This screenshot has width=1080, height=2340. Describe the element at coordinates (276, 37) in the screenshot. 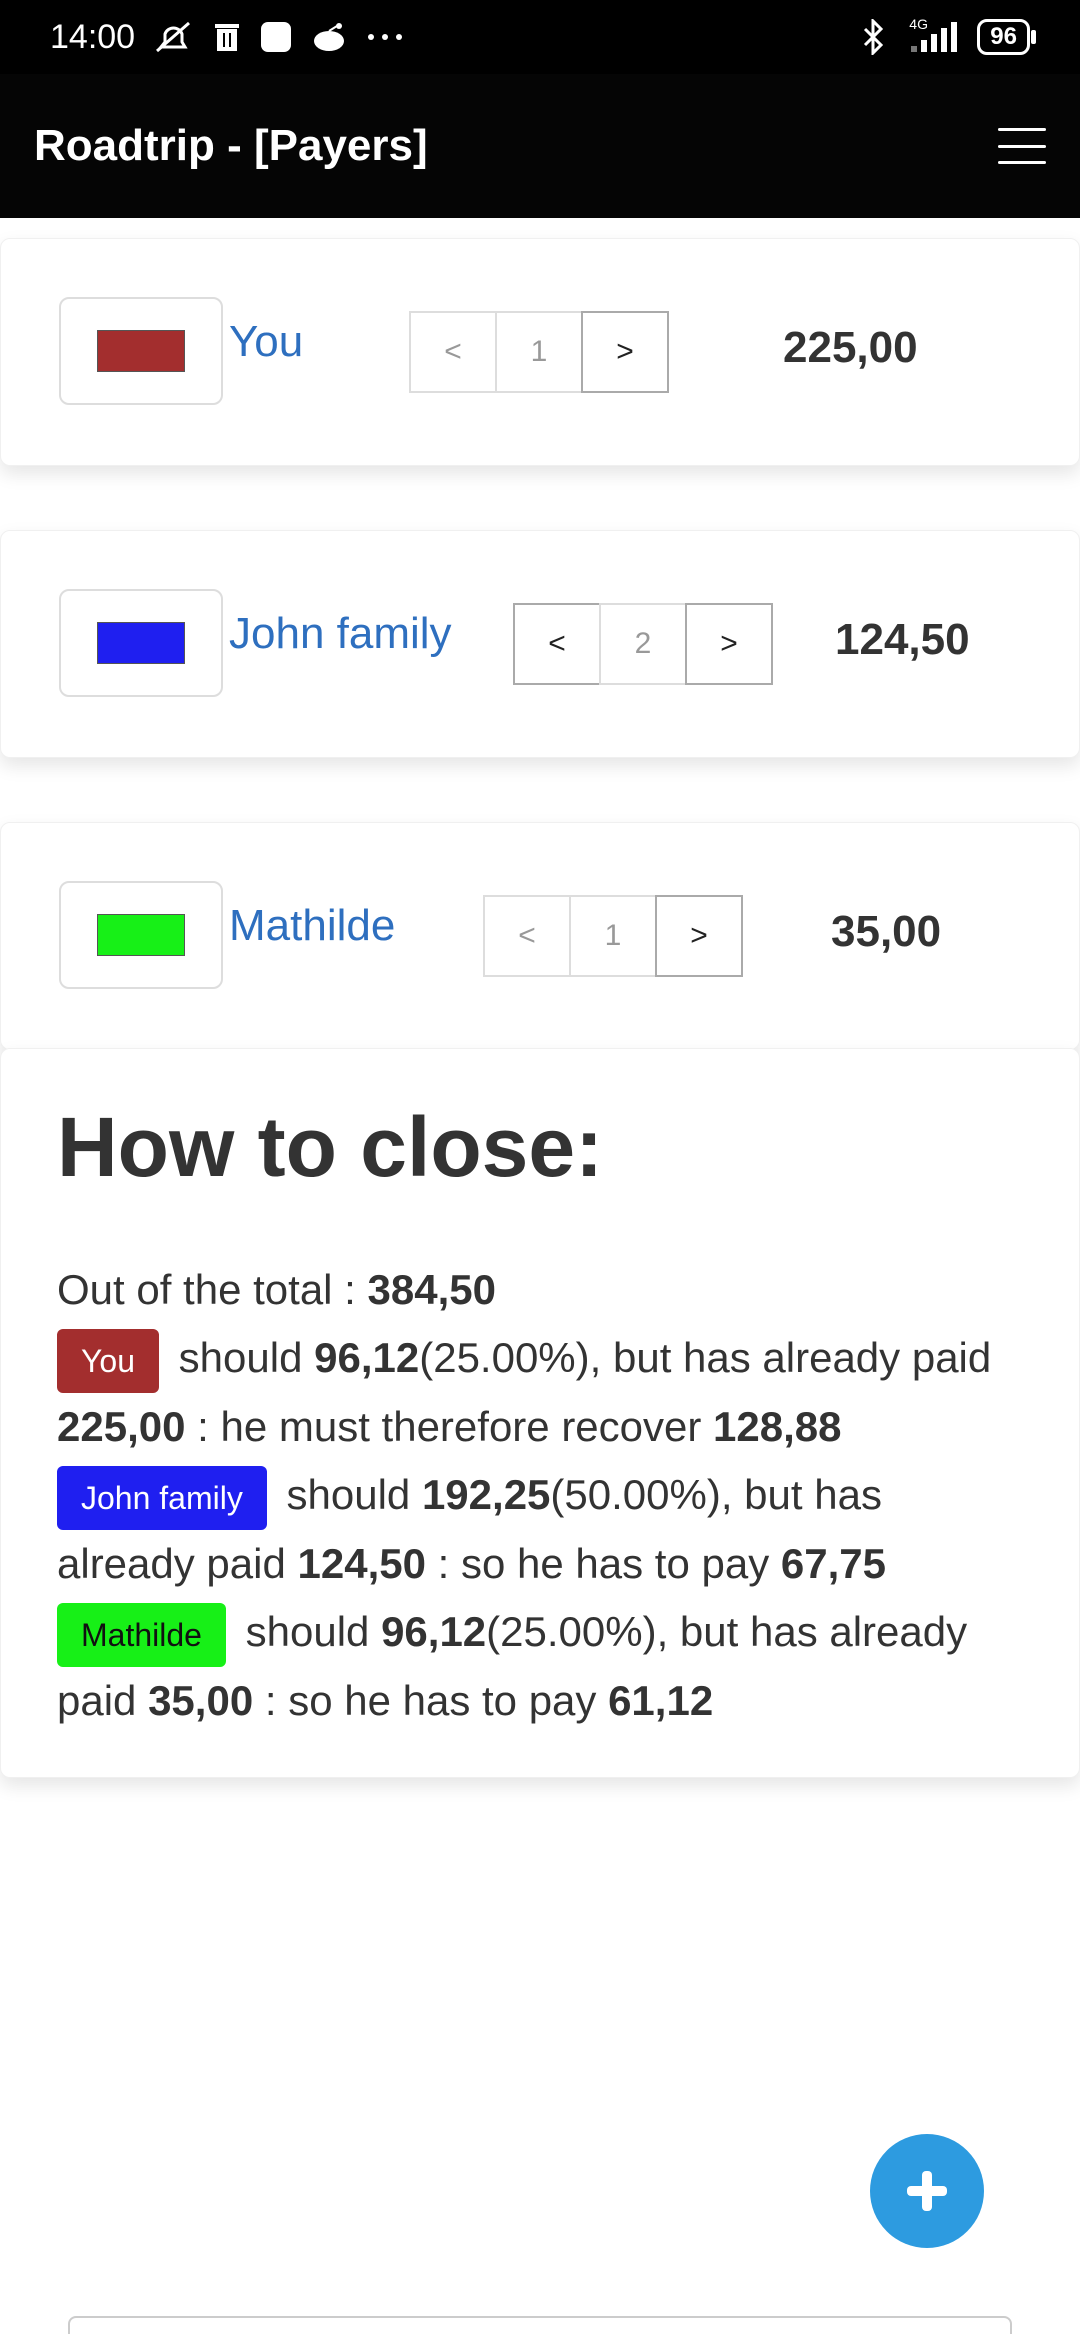

I see `app-square-icon` at that location.